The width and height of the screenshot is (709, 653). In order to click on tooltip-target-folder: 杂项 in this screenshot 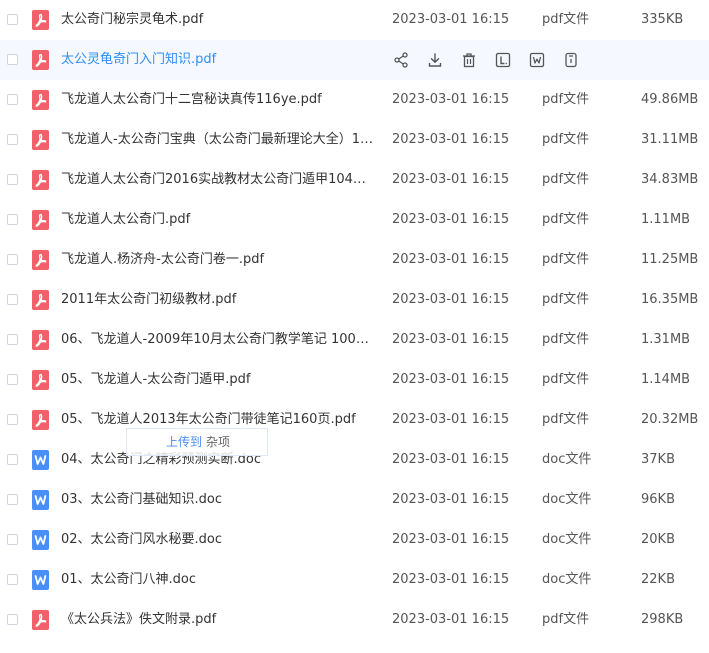, I will do `click(218, 442)`.